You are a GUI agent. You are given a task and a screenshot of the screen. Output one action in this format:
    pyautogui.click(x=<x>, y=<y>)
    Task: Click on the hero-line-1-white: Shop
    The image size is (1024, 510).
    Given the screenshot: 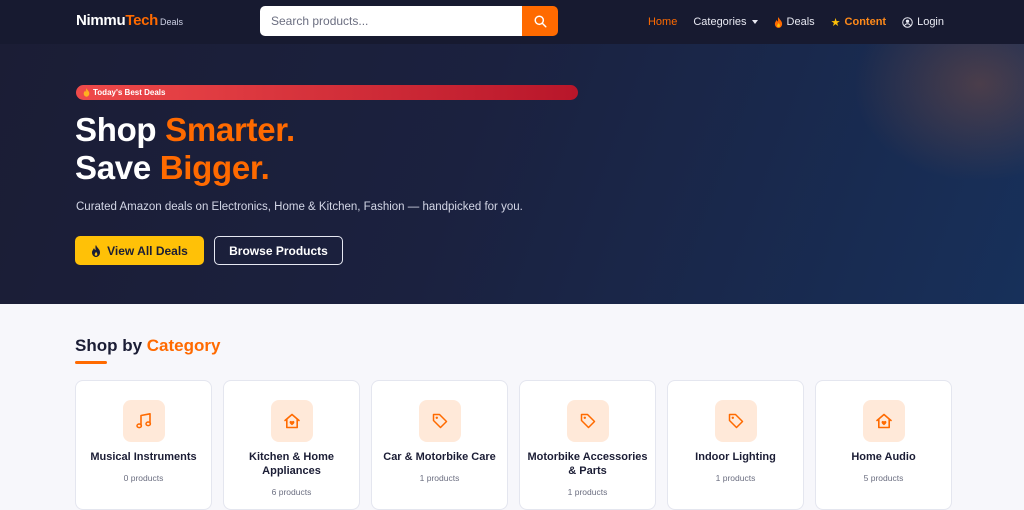 What is the action you would take?
    pyautogui.click(x=120, y=129)
    